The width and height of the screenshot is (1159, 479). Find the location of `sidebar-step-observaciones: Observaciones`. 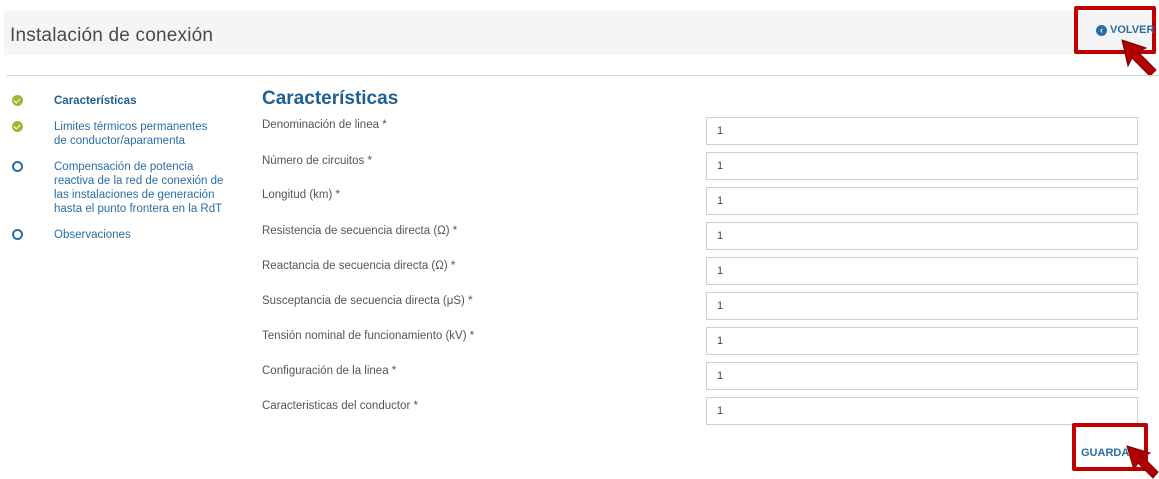

sidebar-step-observaciones: Observaciones is located at coordinates (125, 235).